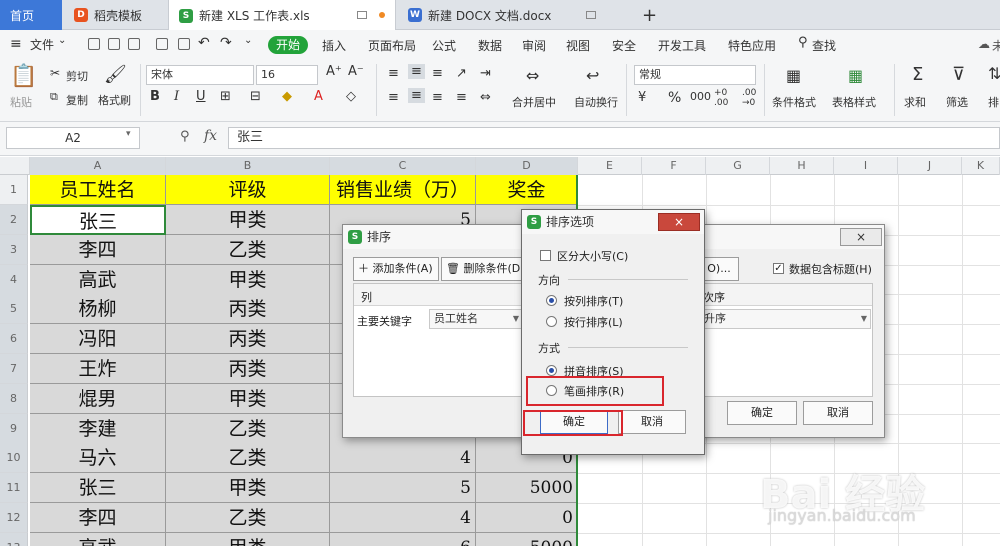  Describe the element at coordinates (351, 96) in the screenshot. I see `eraser-icon: ◇` at that location.